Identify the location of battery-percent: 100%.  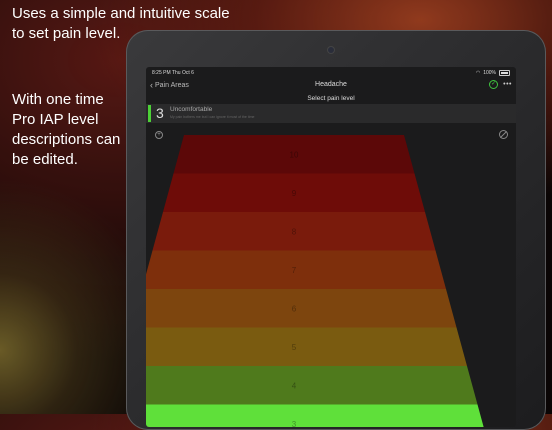
(489, 73).